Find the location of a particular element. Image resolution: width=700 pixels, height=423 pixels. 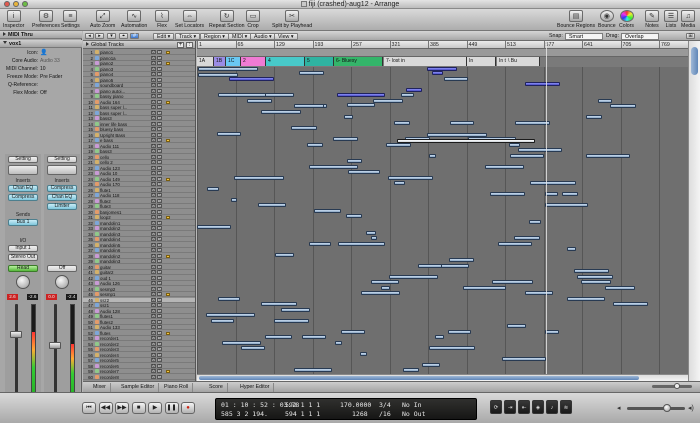

param-q-reference: Q-Reference: is located at coordinates (41, 85).